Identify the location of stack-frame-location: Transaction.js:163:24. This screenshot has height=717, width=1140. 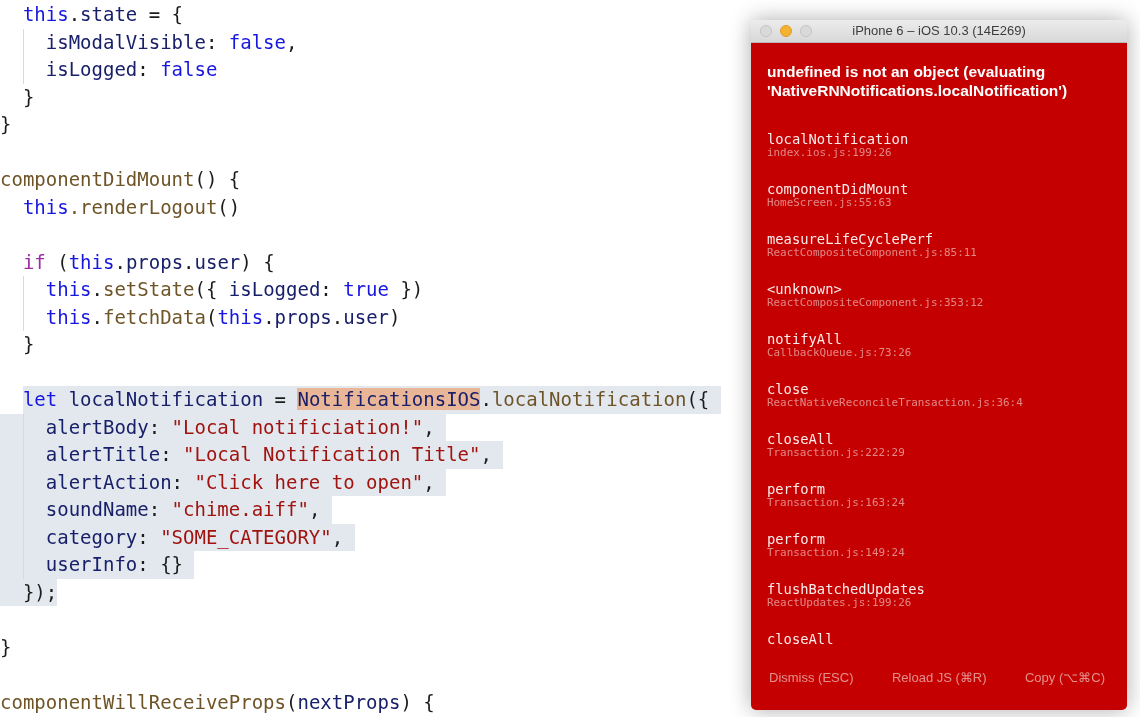
(836, 503).